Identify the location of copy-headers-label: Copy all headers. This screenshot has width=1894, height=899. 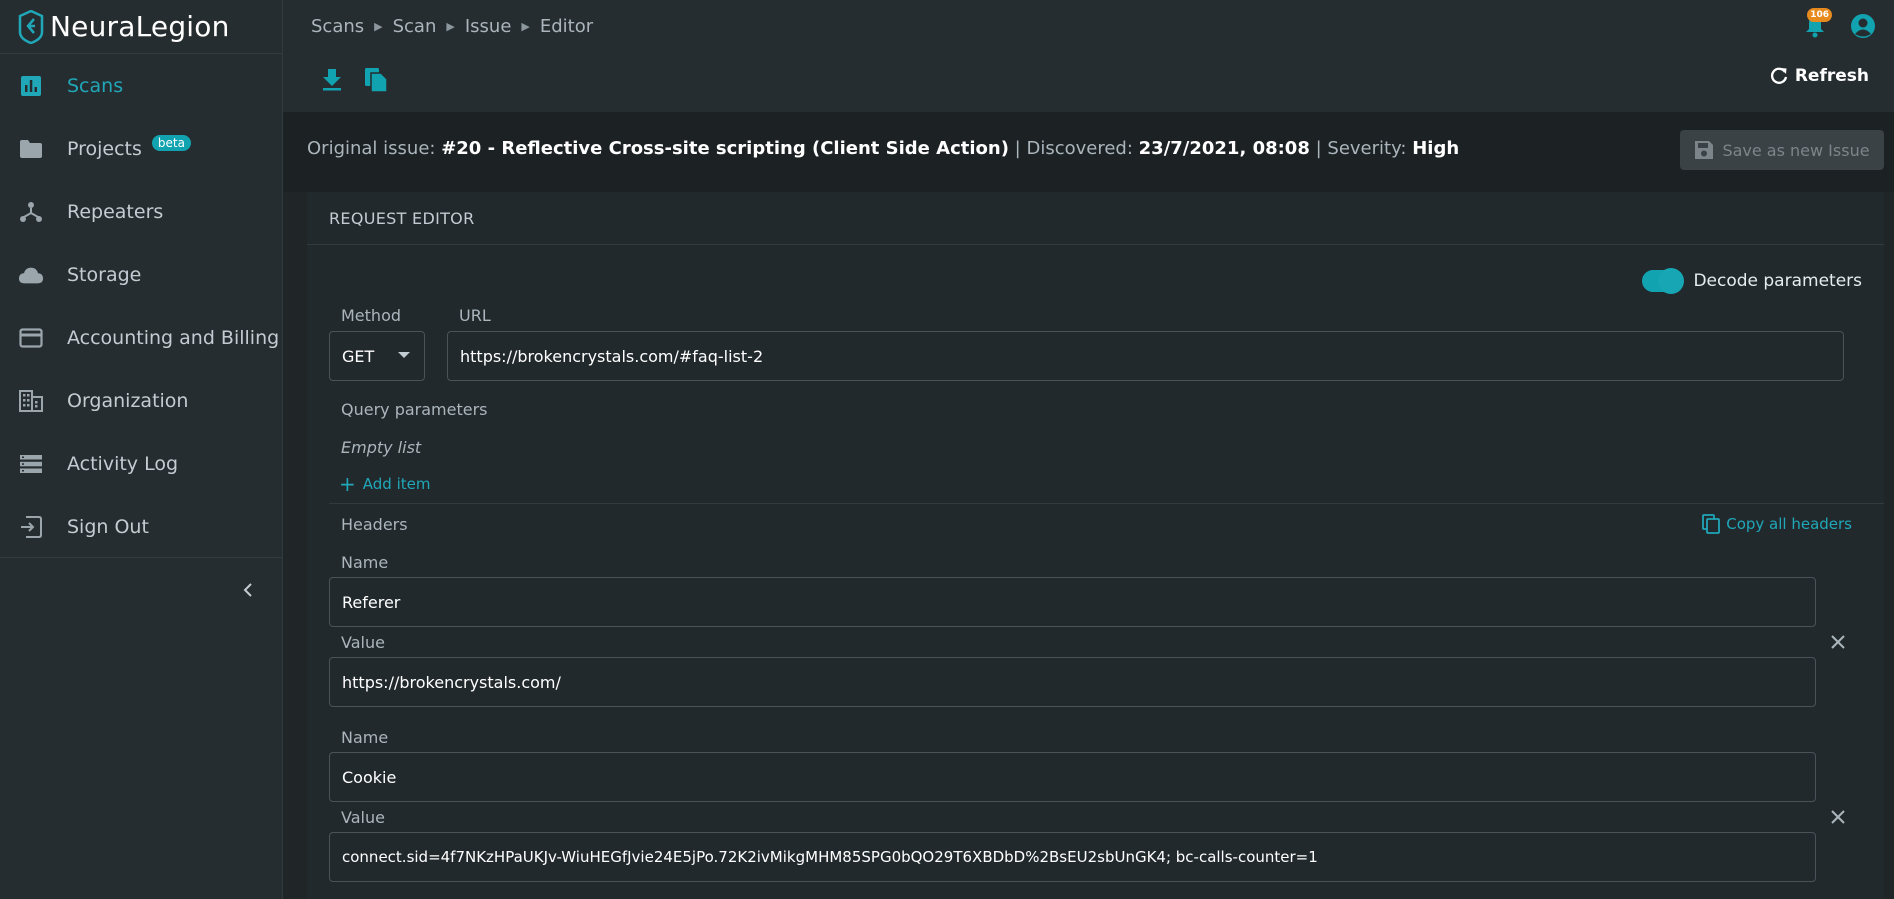
(1789, 524).